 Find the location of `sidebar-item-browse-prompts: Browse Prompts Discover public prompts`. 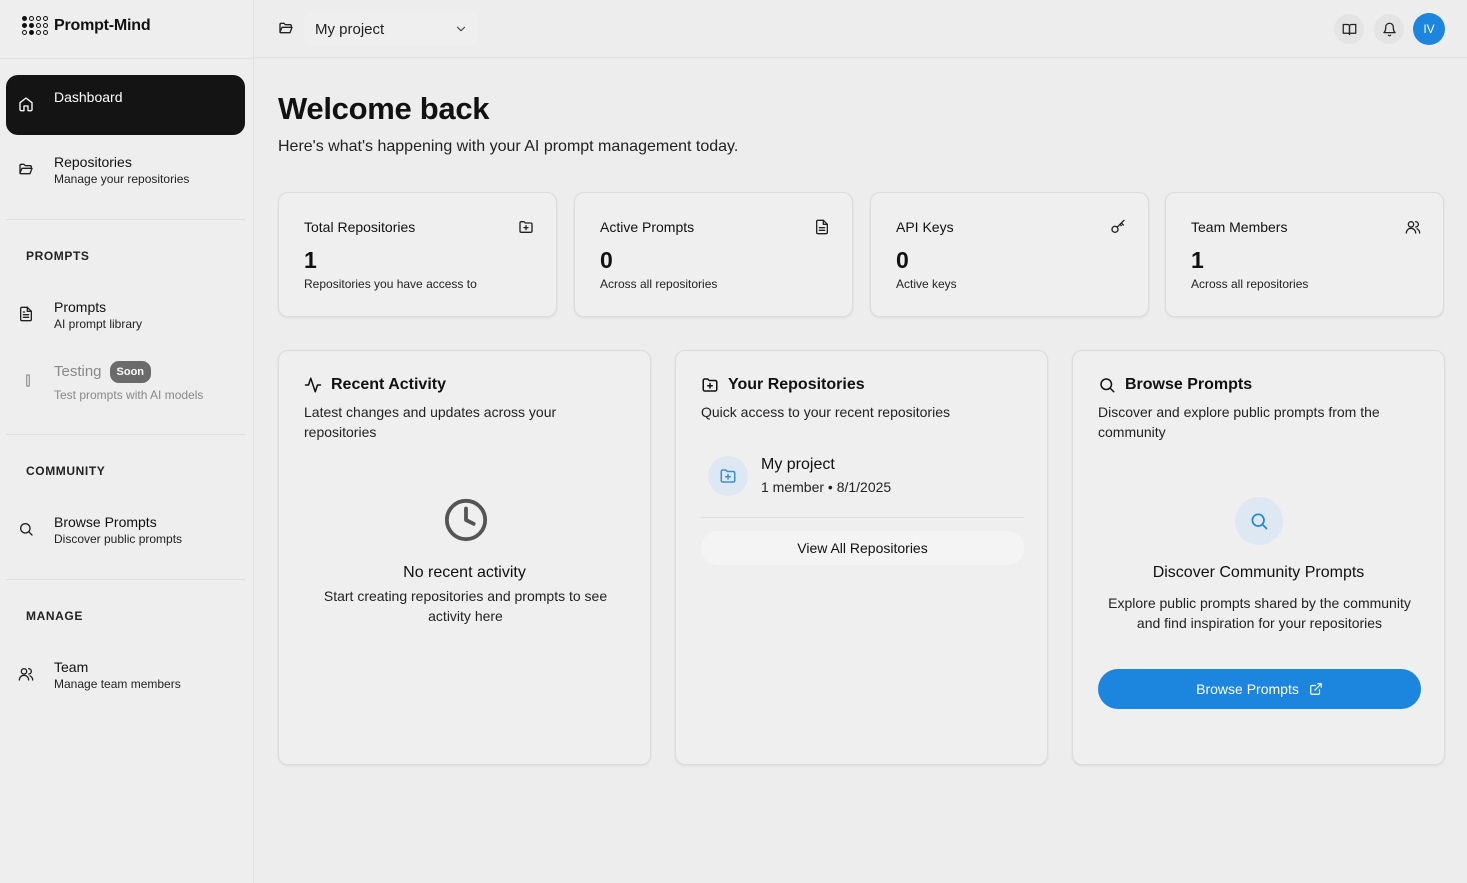

sidebar-item-browse-prompts: Browse Prompts Discover public prompts is located at coordinates (125, 530).